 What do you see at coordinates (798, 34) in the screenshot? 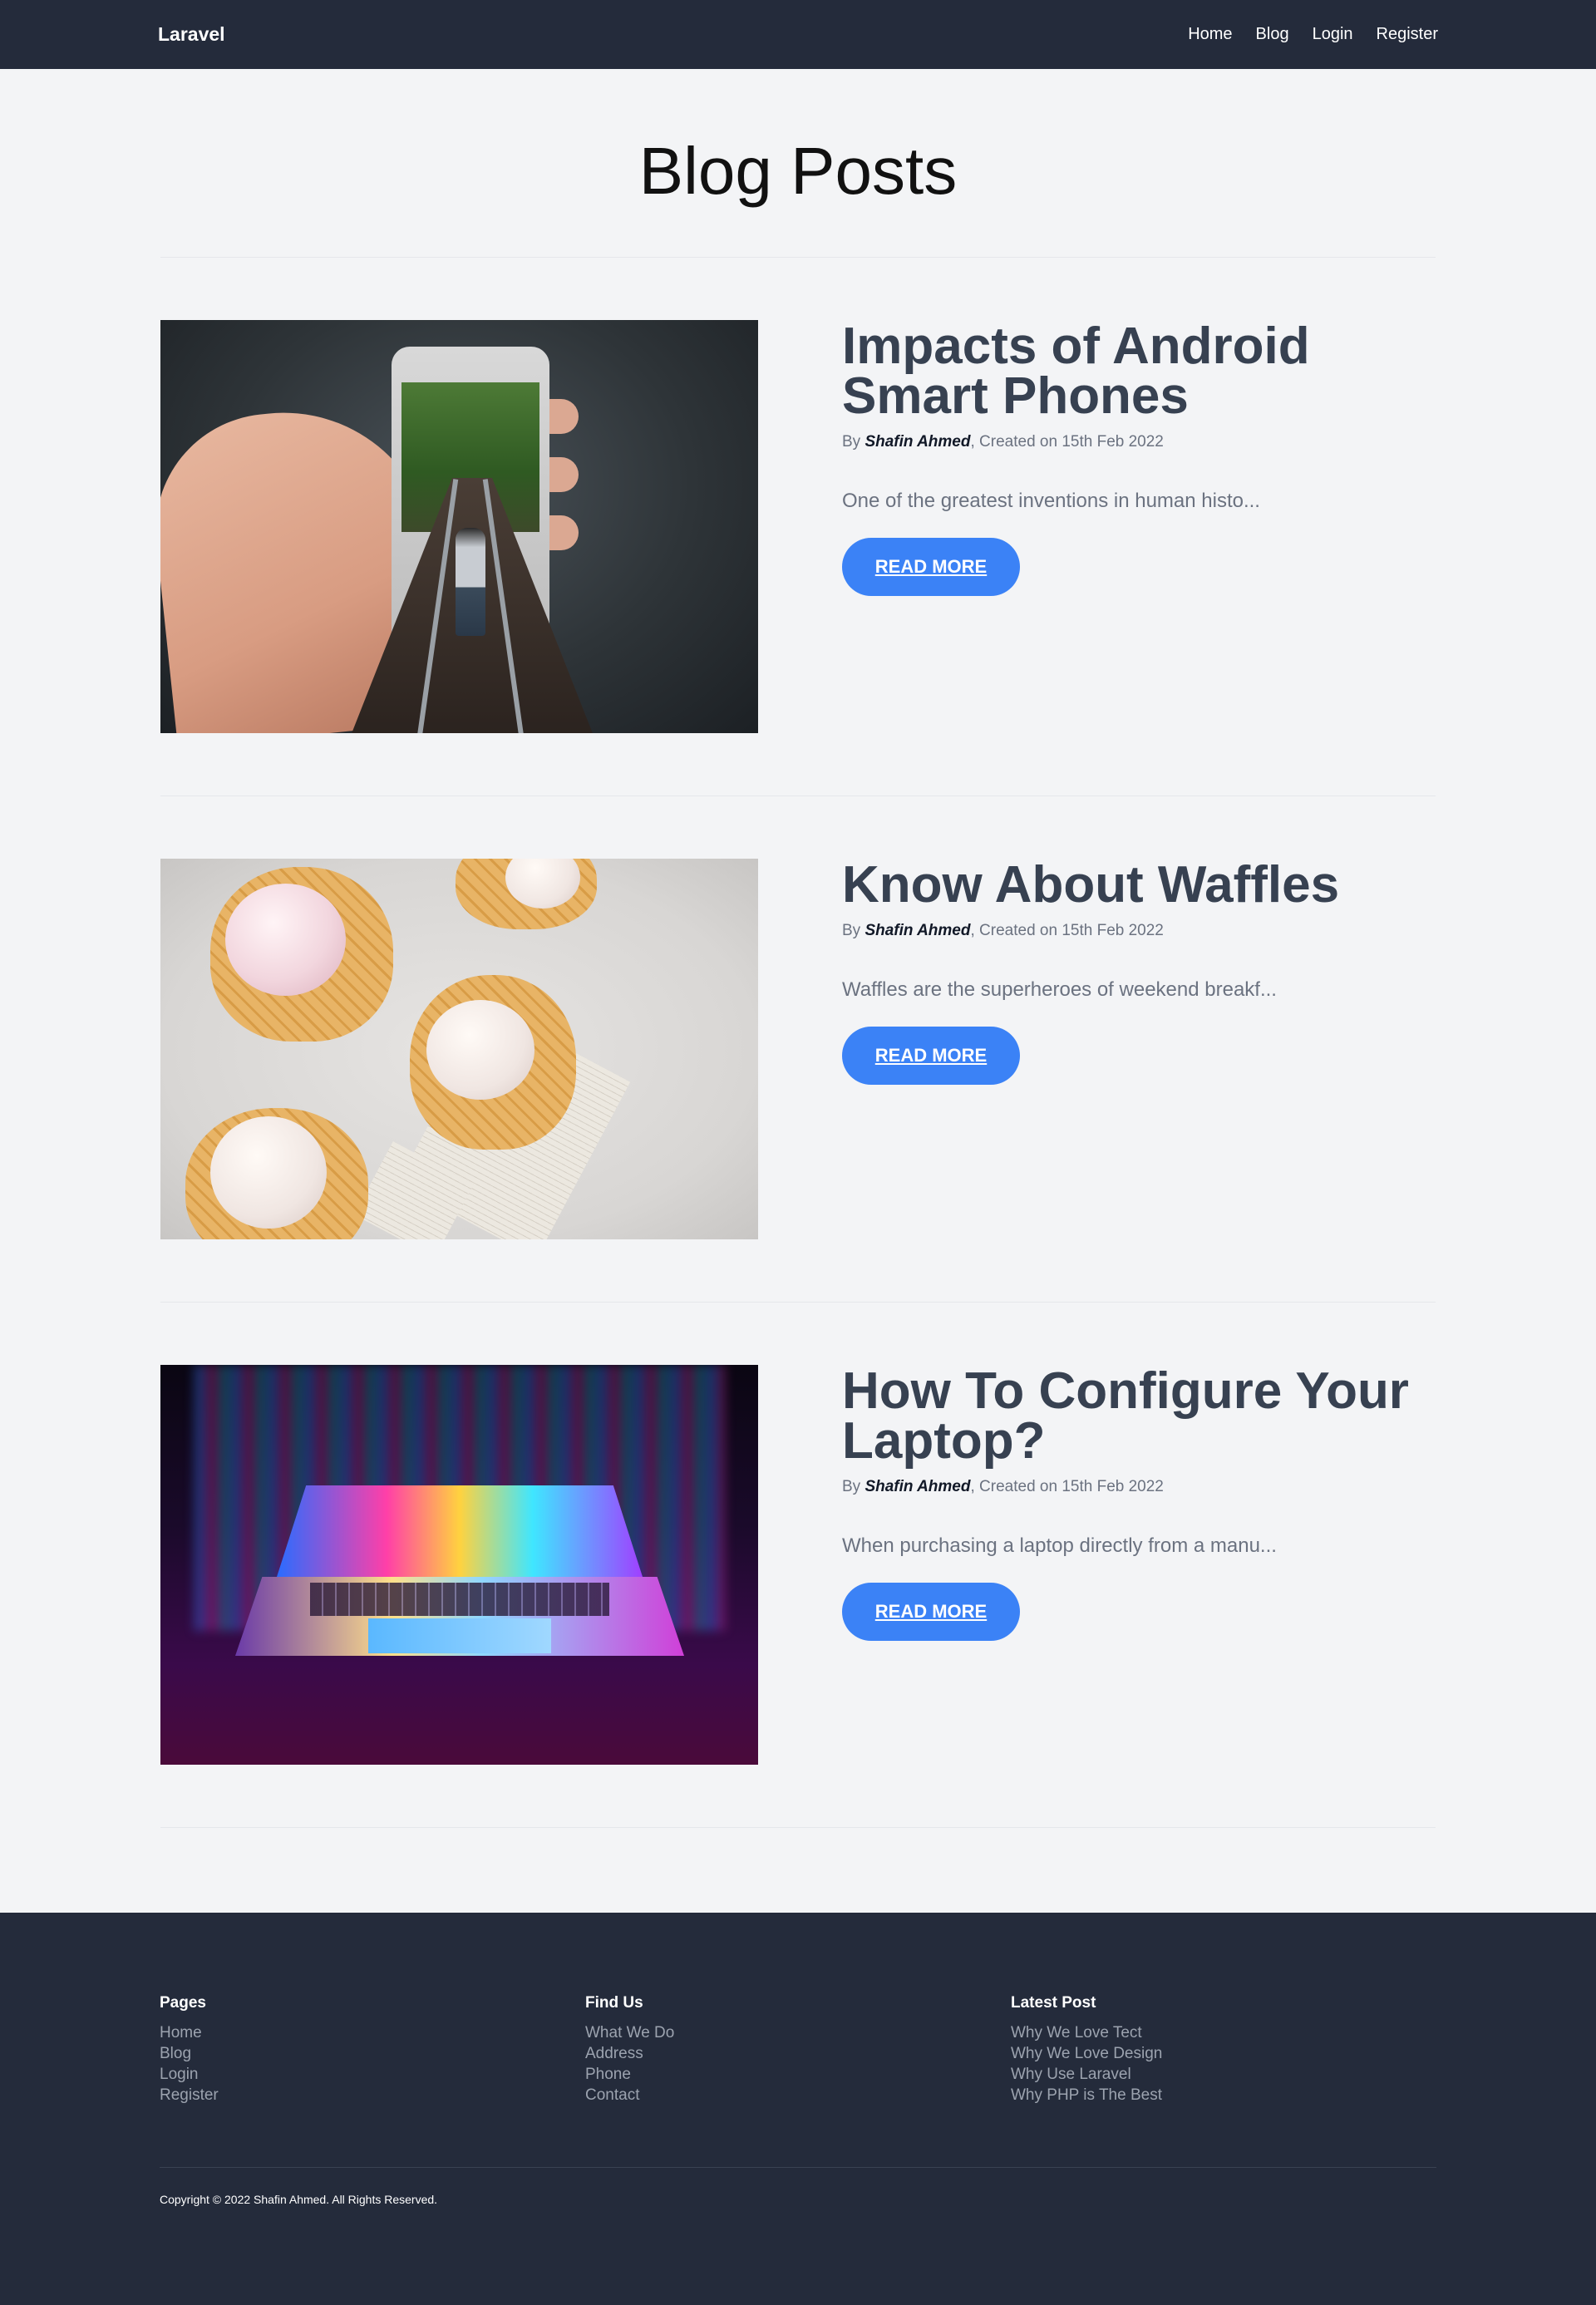
I see `top-navbar: Laravel Home Blog Login Register` at bounding box center [798, 34].